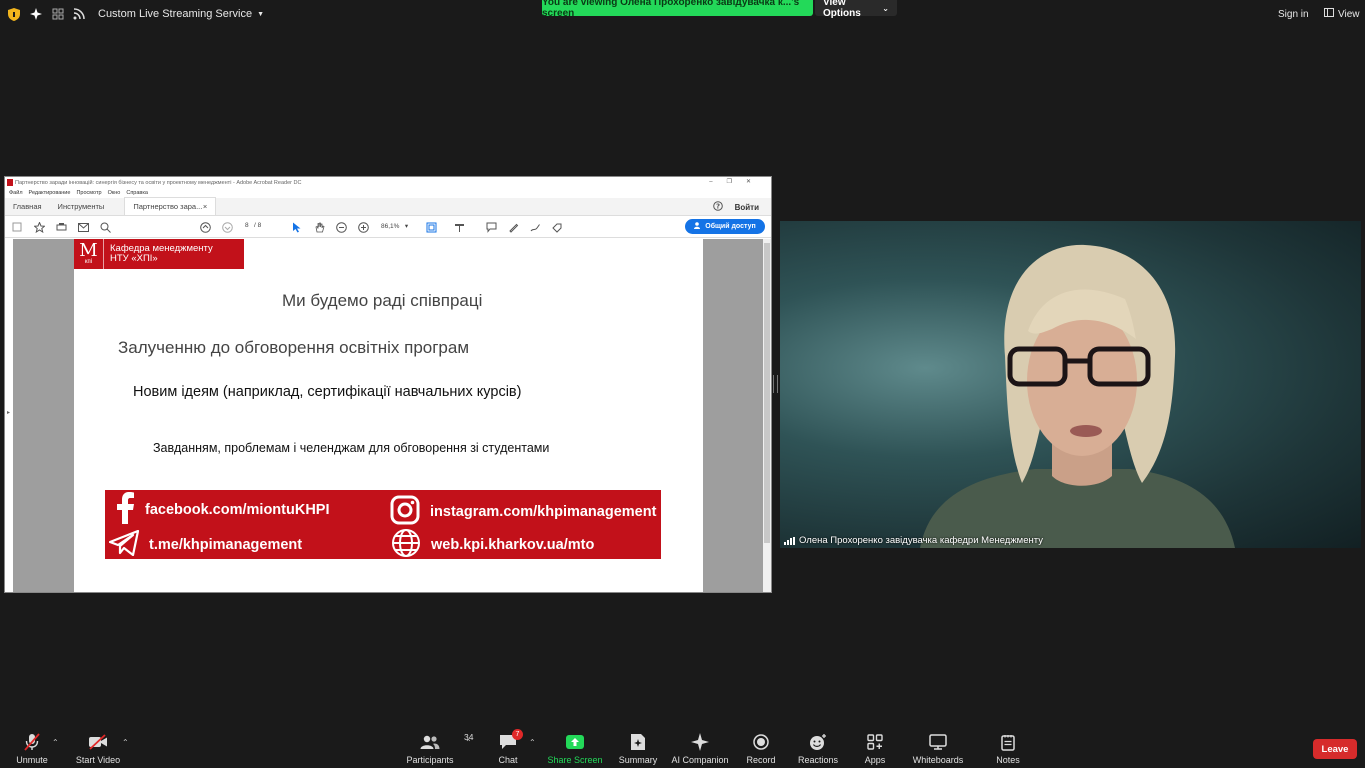  What do you see at coordinates (55, 742) in the screenshot?
I see `audio-options-chevron-icon: ⌃` at bounding box center [55, 742].